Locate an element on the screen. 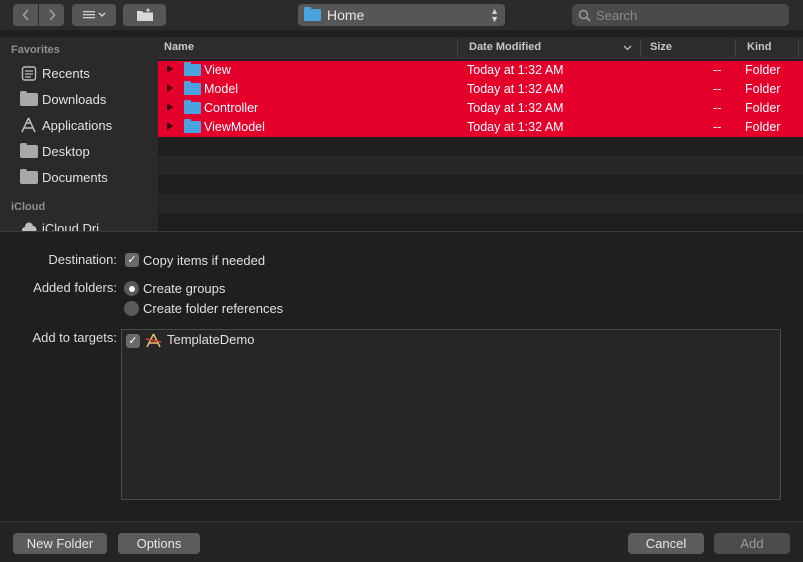 The image size is (803, 562). column-date-modified: Date Modified is located at coordinates (505, 47).